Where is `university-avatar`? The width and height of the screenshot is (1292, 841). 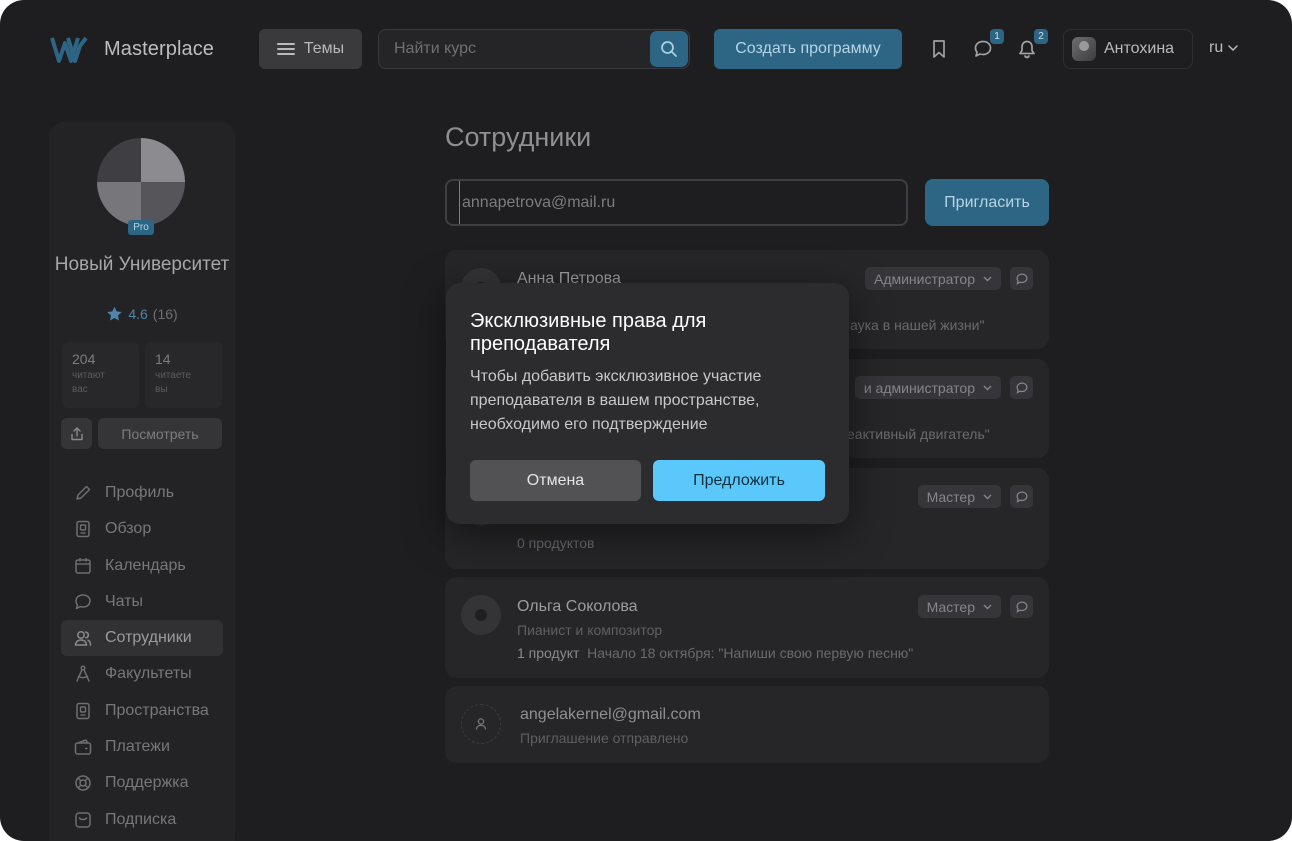 university-avatar is located at coordinates (141, 182).